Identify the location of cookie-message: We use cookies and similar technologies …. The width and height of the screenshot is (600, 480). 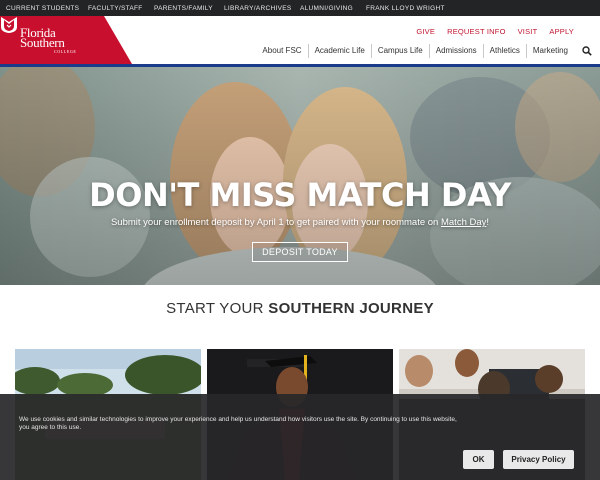
(238, 423).